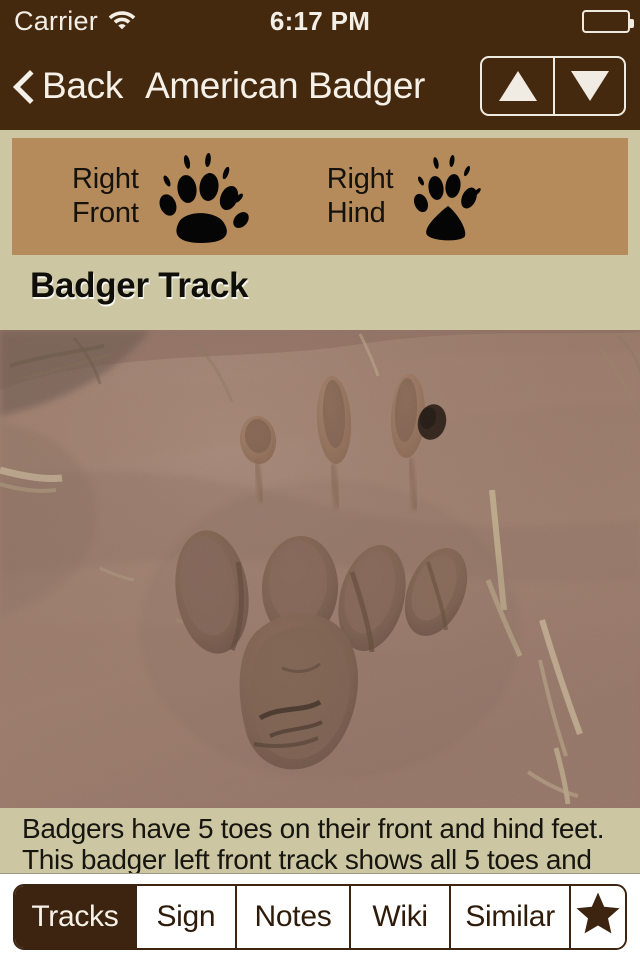 This screenshot has width=640, height=960. I want to click on battery-icon, so click(608, 21).